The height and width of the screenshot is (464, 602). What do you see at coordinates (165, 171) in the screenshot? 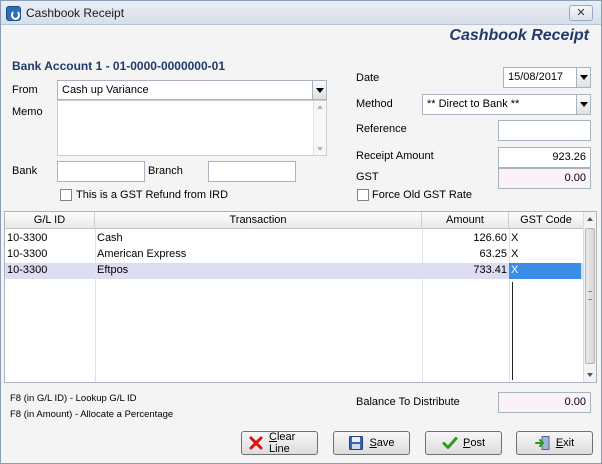
I see `branch-label: Branch` at bounding box center [165, 171].